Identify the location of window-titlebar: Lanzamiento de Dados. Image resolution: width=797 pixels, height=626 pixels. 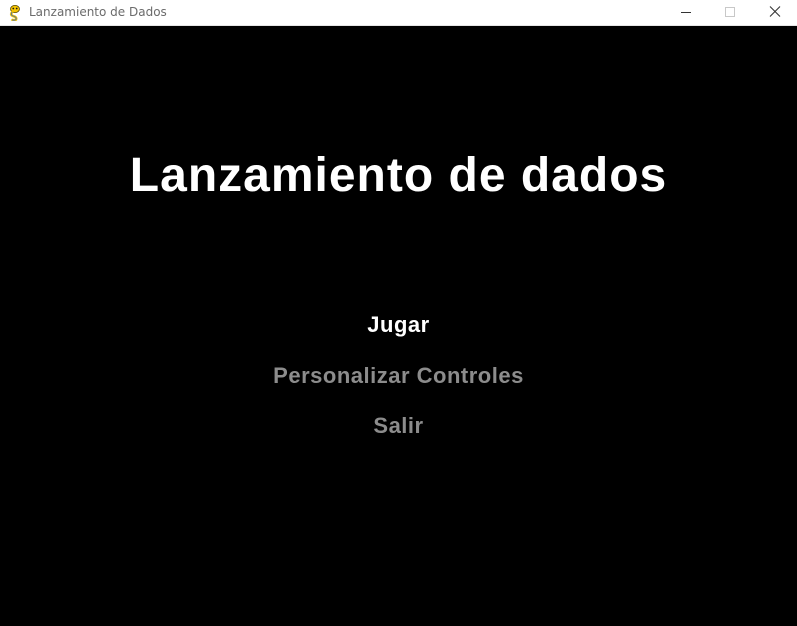
(398, 13).